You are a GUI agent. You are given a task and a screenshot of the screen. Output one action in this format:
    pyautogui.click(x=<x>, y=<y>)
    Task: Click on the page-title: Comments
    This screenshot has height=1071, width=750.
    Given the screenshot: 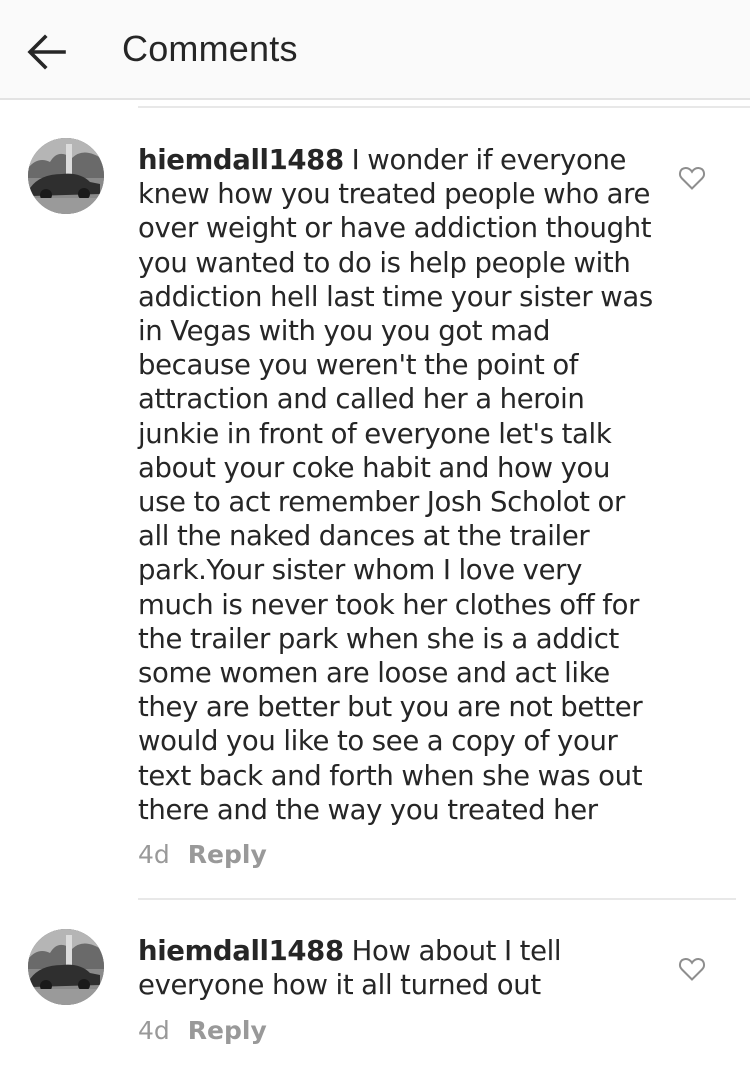 What is the action you would take?
    pyautogui.click(x=210, y=48)
    